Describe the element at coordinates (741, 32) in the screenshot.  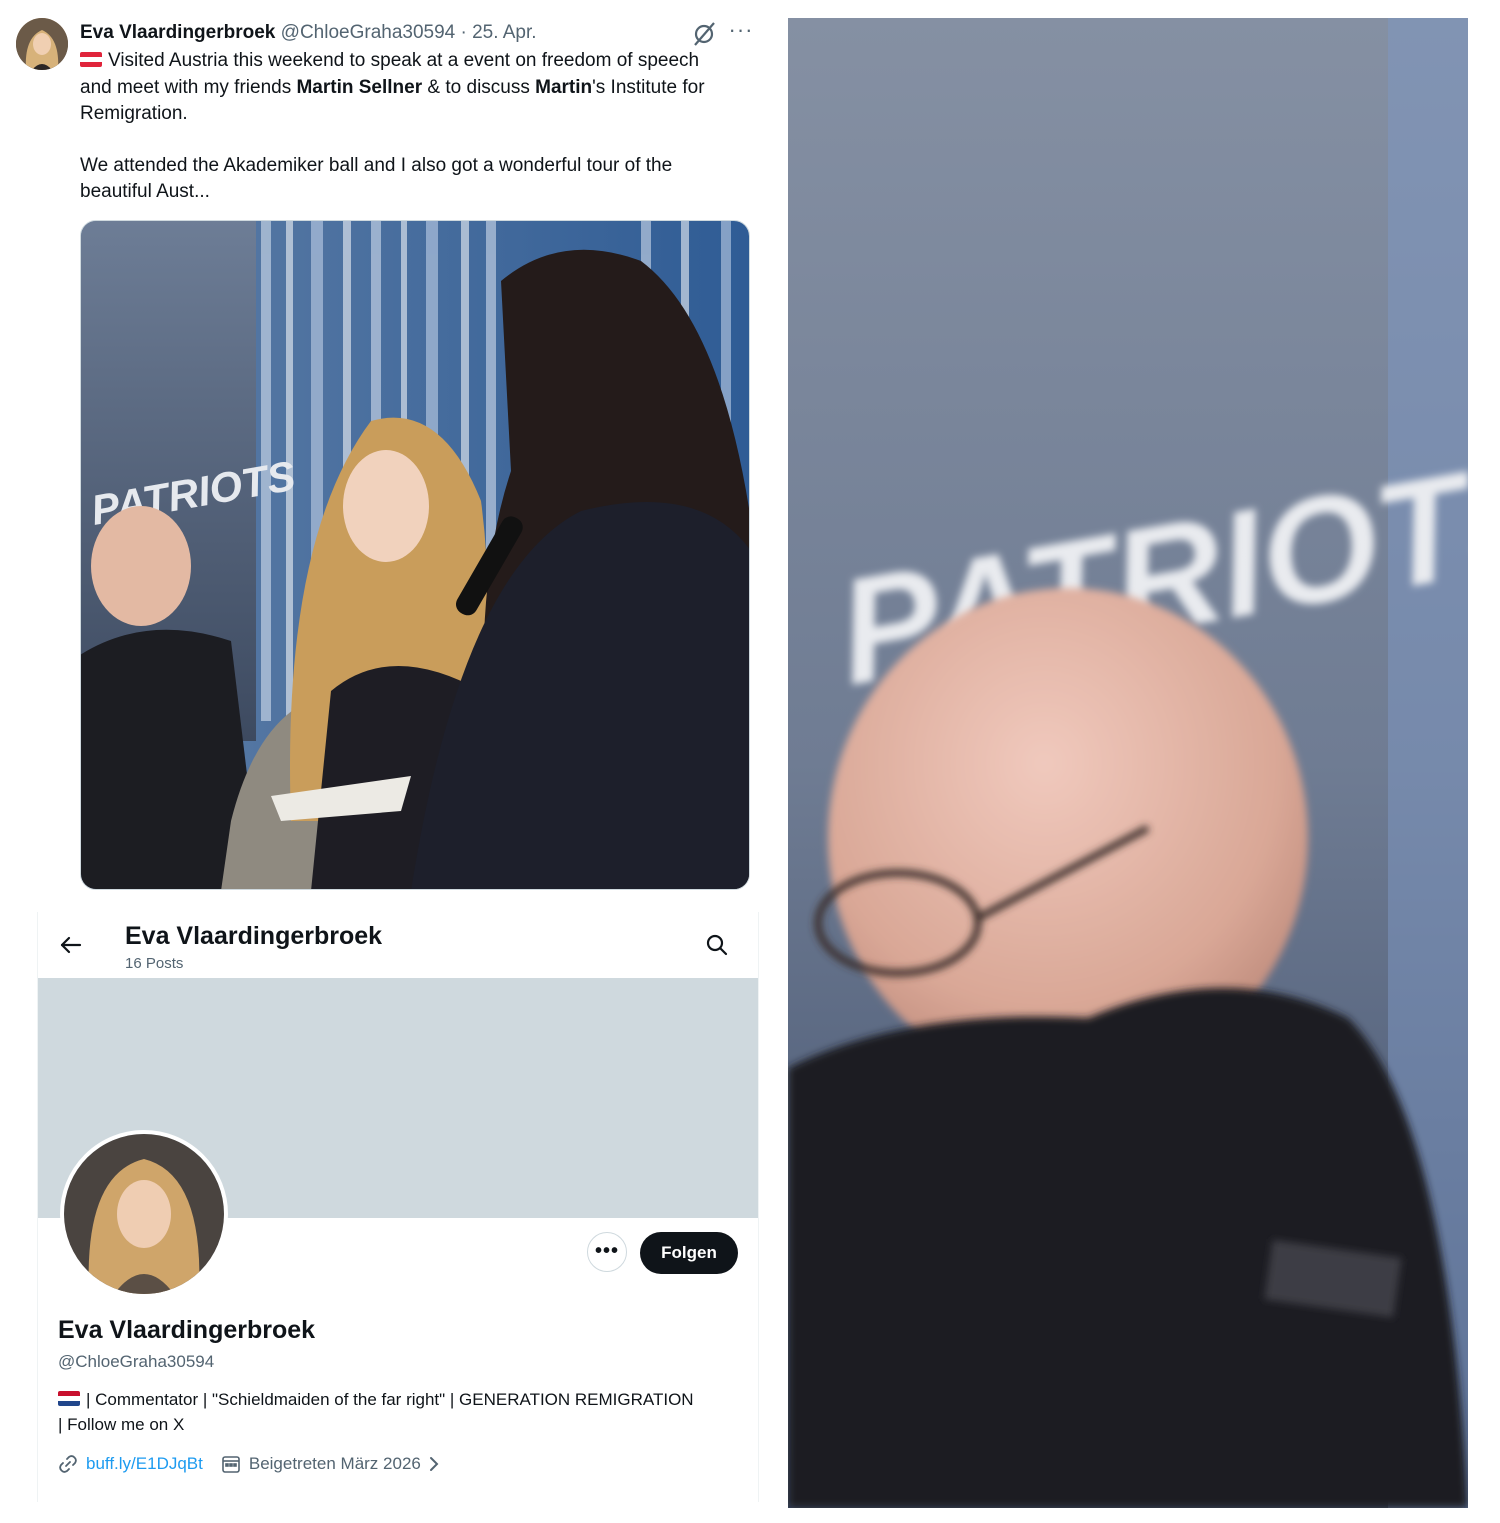
I see `tweet-more-icon: ···` at that location.